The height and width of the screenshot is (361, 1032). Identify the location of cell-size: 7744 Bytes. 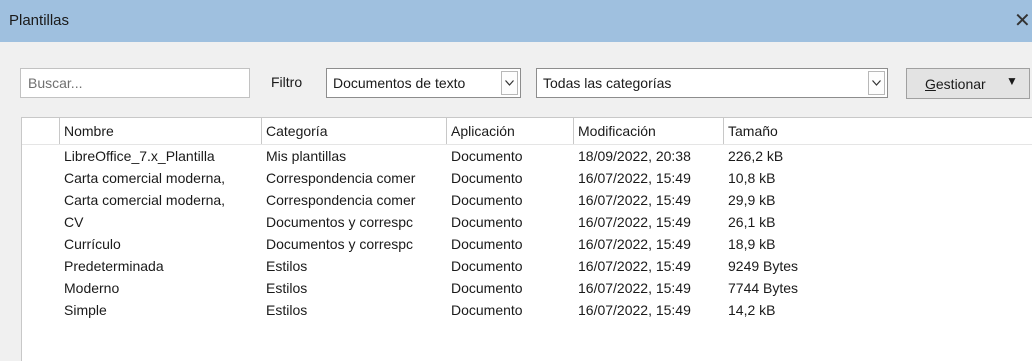
(763, 288).